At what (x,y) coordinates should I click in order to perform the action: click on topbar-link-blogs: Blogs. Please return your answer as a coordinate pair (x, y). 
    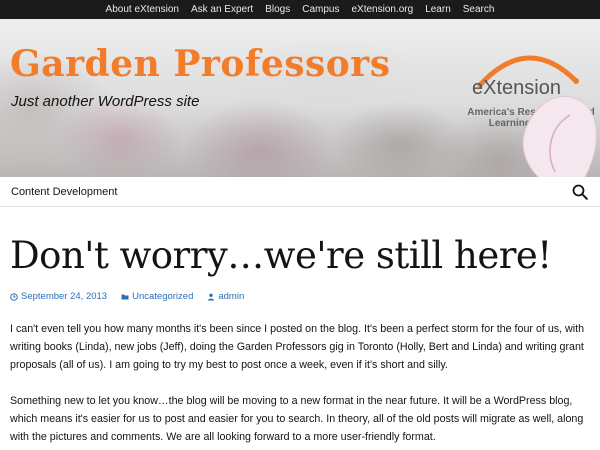
    Looking at the image, I should click on (277, 9).